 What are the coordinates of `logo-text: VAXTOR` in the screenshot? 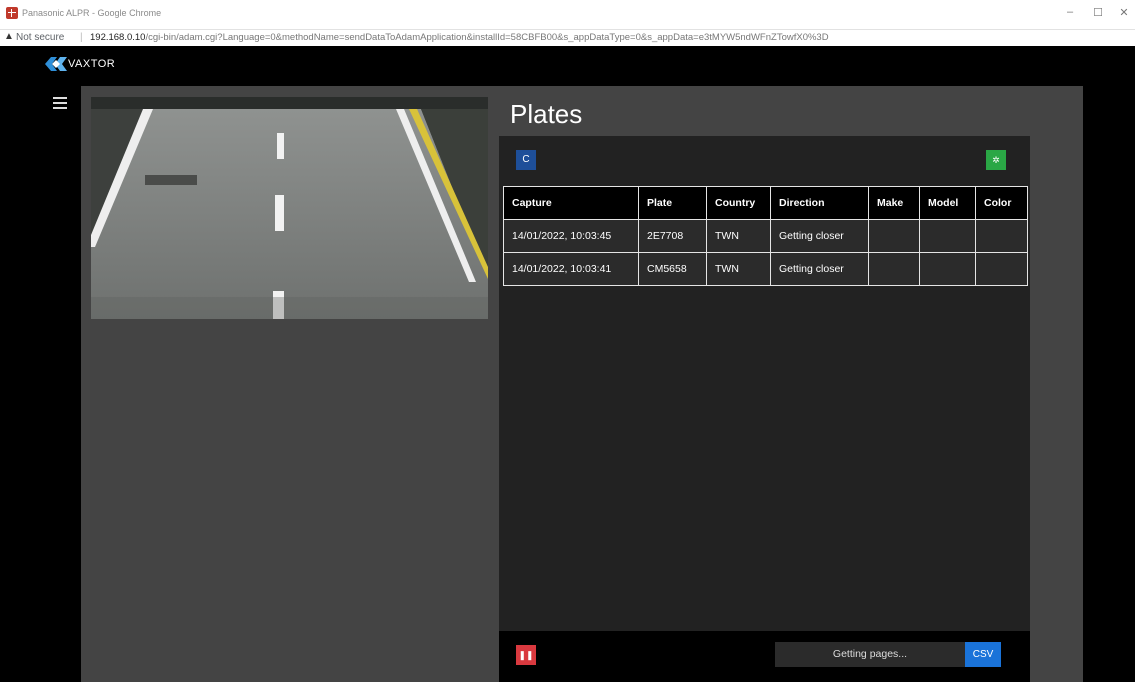 It's located at (92, 64).